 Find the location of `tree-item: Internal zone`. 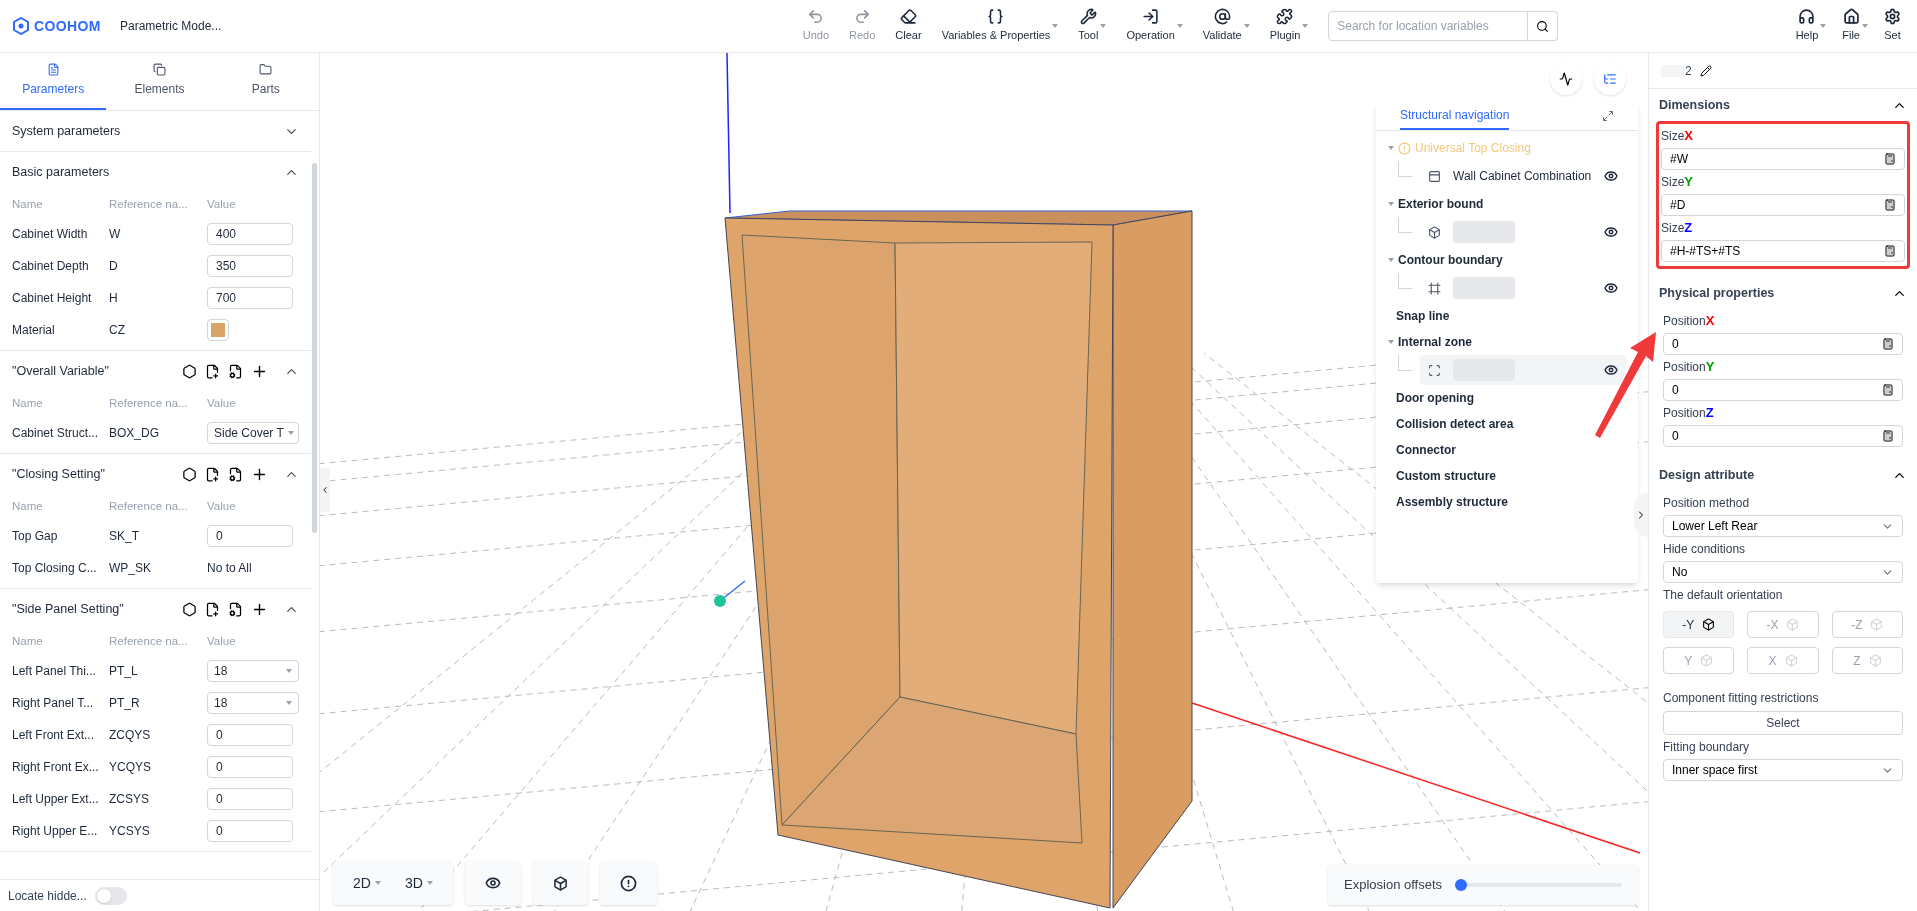

tree-item: Internal zone is located at coordinates (1435, 342).